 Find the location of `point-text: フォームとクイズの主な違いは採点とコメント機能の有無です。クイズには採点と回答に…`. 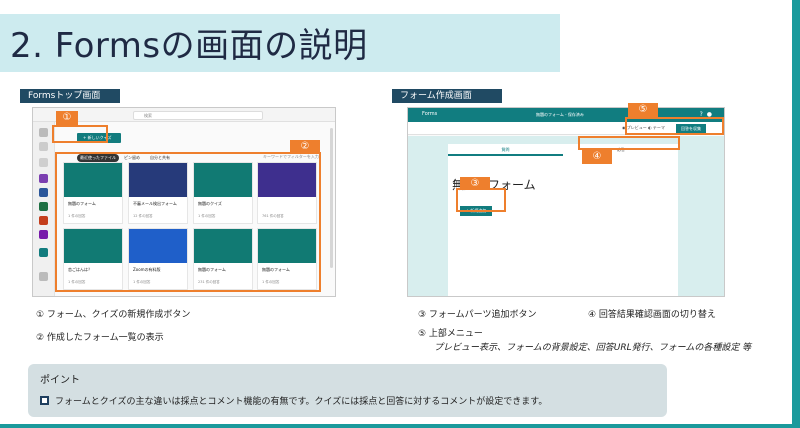

point-text: フォームとクイズの主な違いは採点とコメント機能の有無です。クイズには採点と回答に… is located at coordinates (301, 402).